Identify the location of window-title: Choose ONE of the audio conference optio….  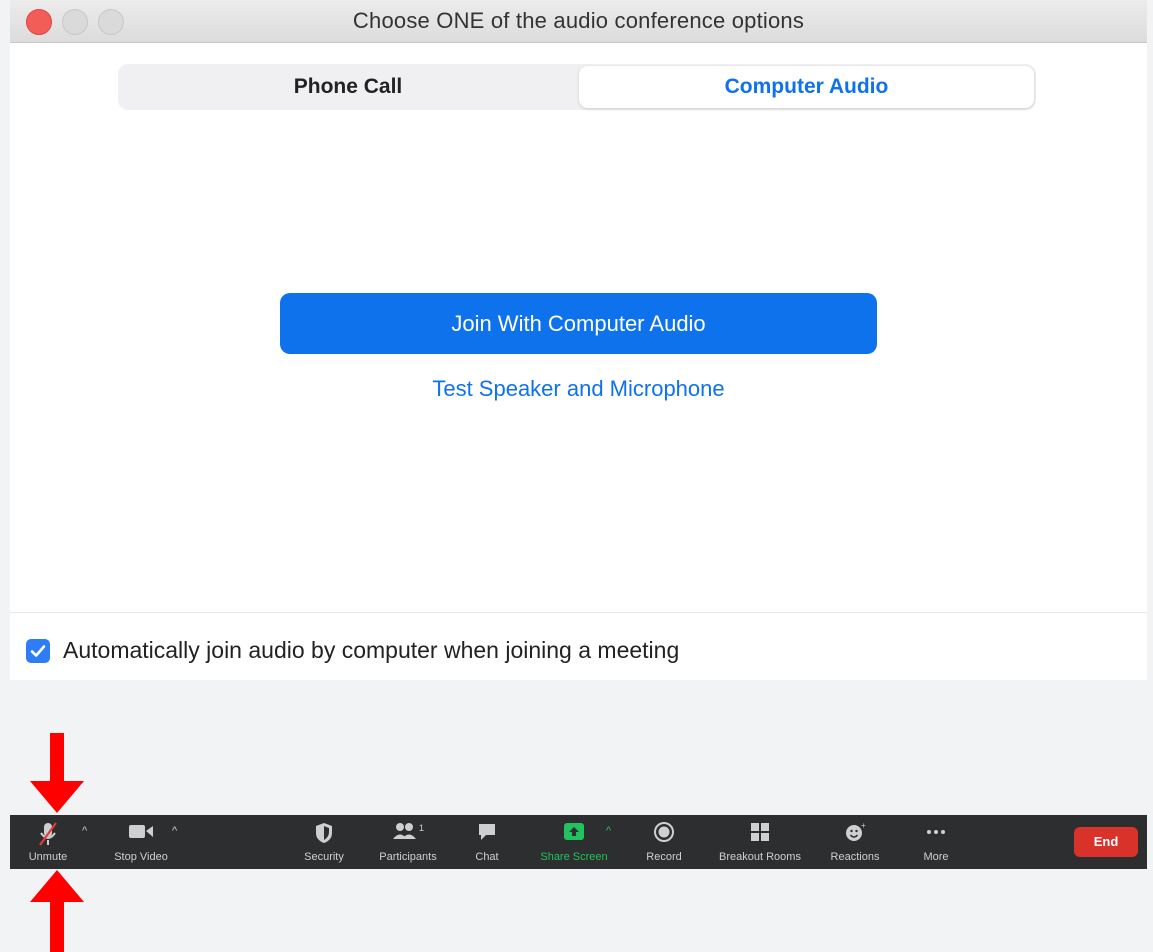
(578, 20).